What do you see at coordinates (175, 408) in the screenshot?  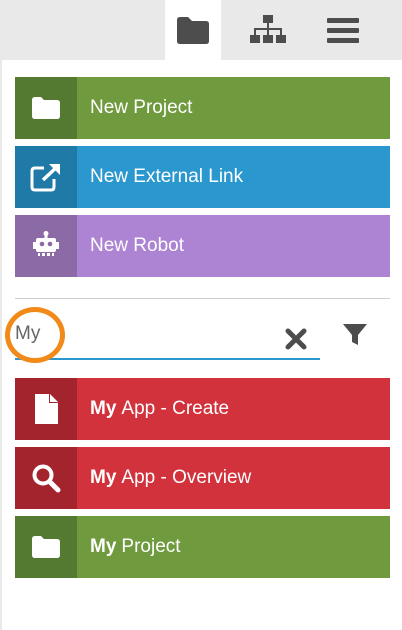 I see `result-rest-text: App - Create` at bounding box center [175, 408].